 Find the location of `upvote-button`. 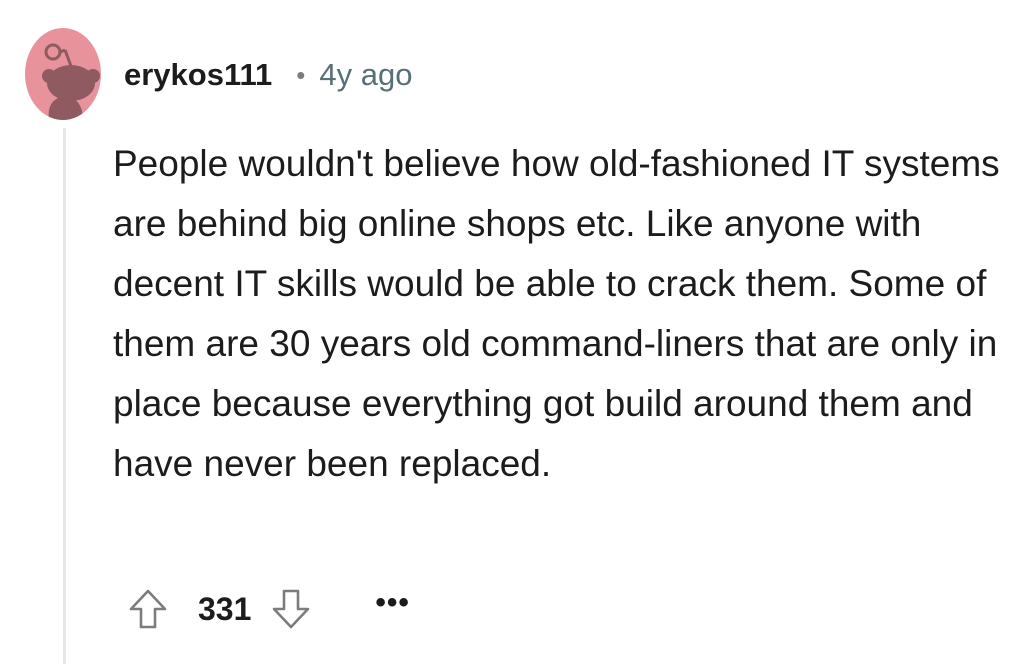

upvote-button is located at coordinates (148, 609).